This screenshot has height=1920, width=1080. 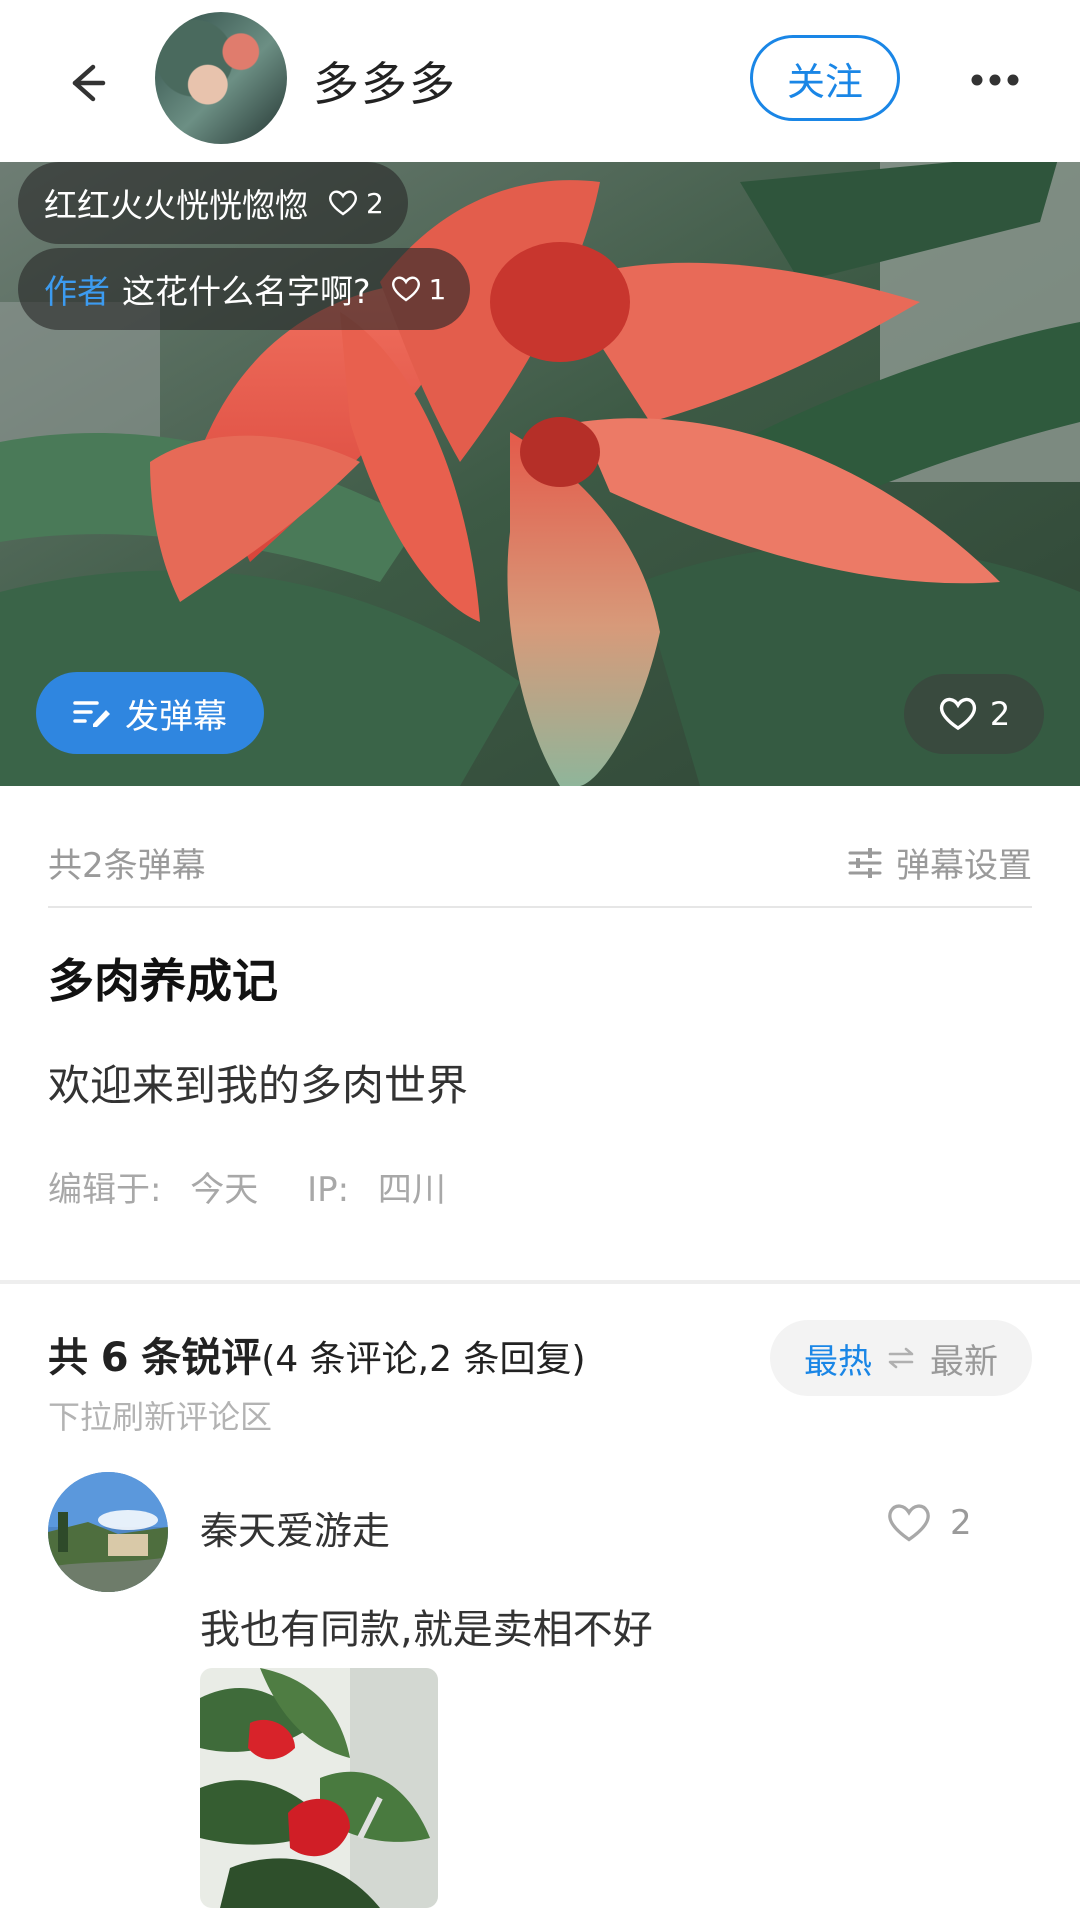 What do you see at coordinates (295, 1527) in the screenshot?
I see `commenter-name: 秦天爱游走` at bounding box center [295, 1527].